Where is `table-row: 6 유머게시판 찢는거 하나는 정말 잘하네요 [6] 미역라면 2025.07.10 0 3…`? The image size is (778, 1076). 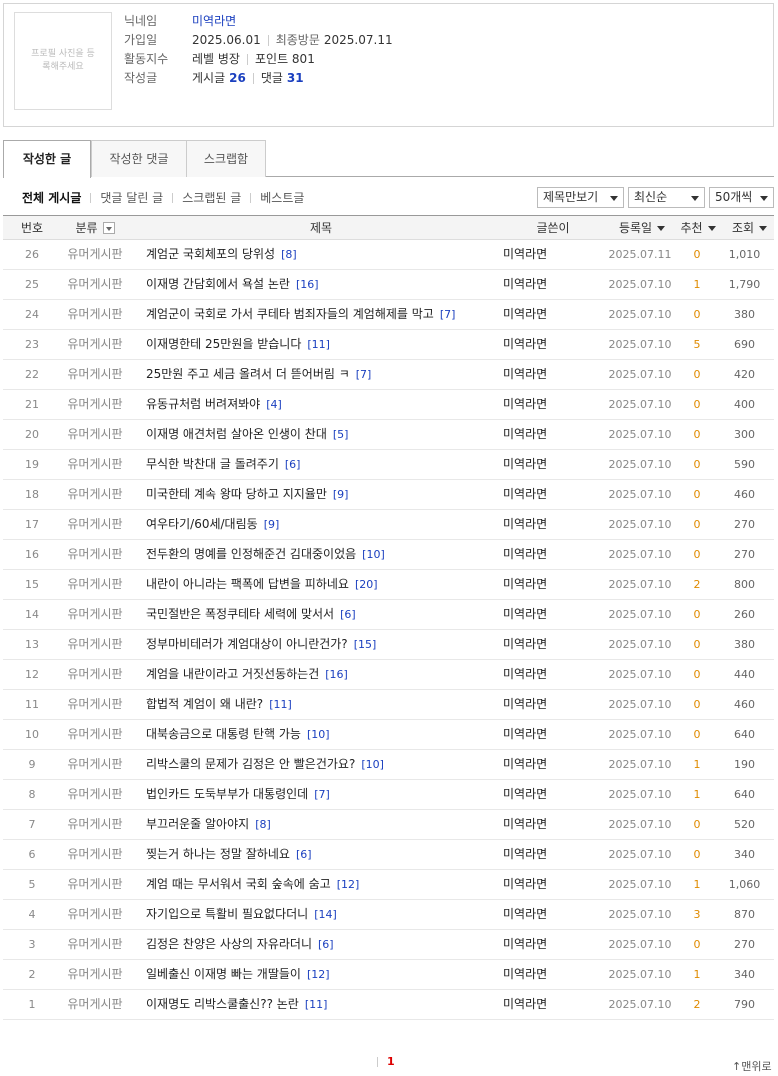
table-row: 6 유머게시판 찢는거 하나는 정말 잘하네요 [6] 미역라면 2025.07.10 0 3… is located at coordinates (388, 855).